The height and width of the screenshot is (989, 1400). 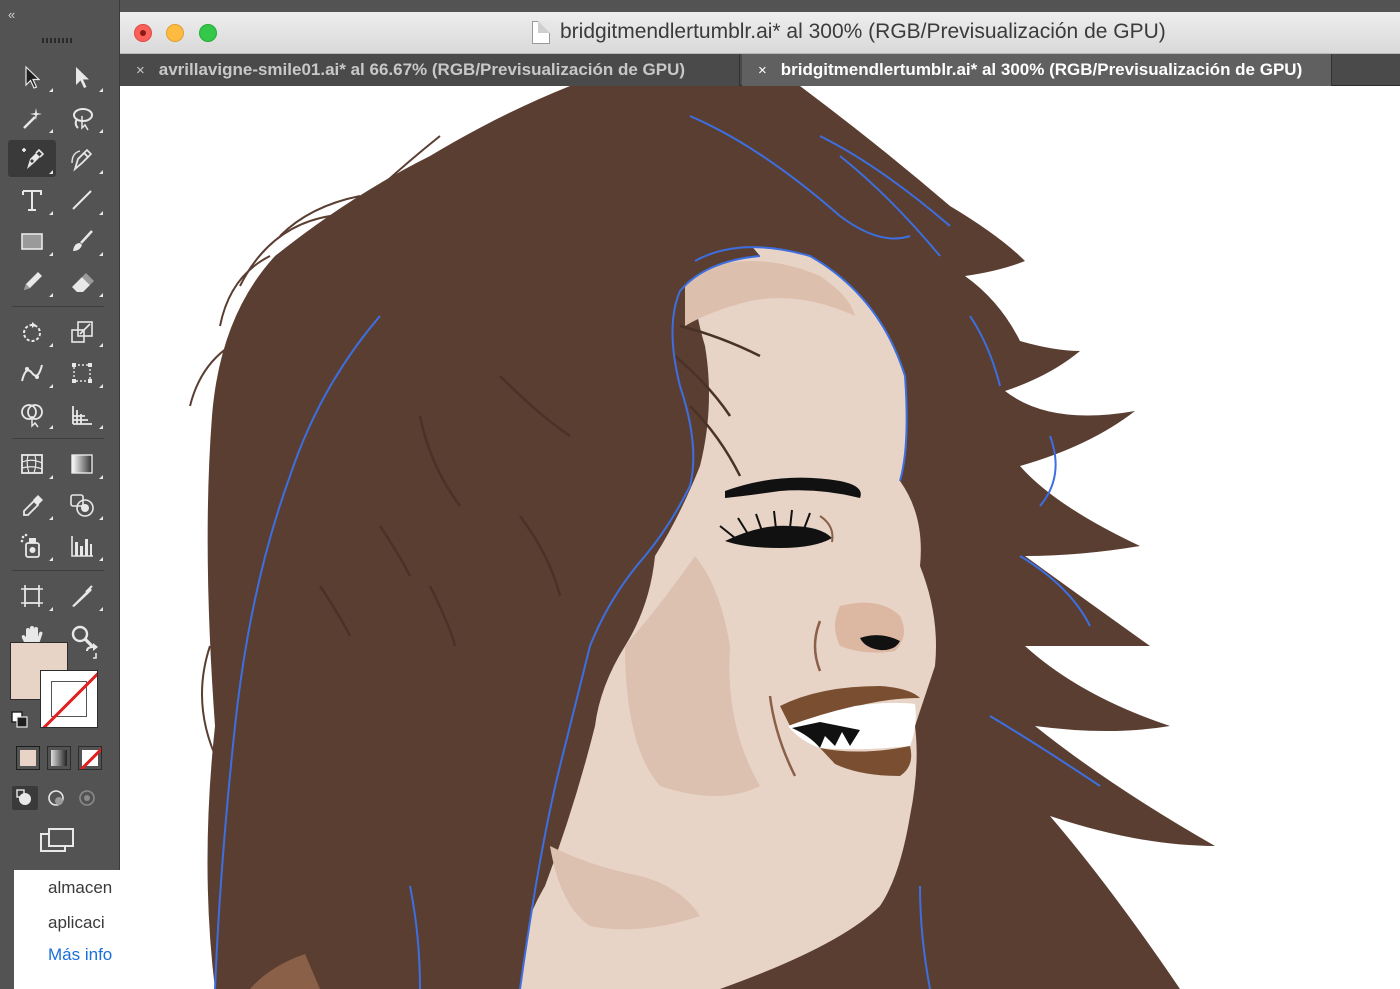 I want to click on column-graph-tool, so click(x=82, y=545).